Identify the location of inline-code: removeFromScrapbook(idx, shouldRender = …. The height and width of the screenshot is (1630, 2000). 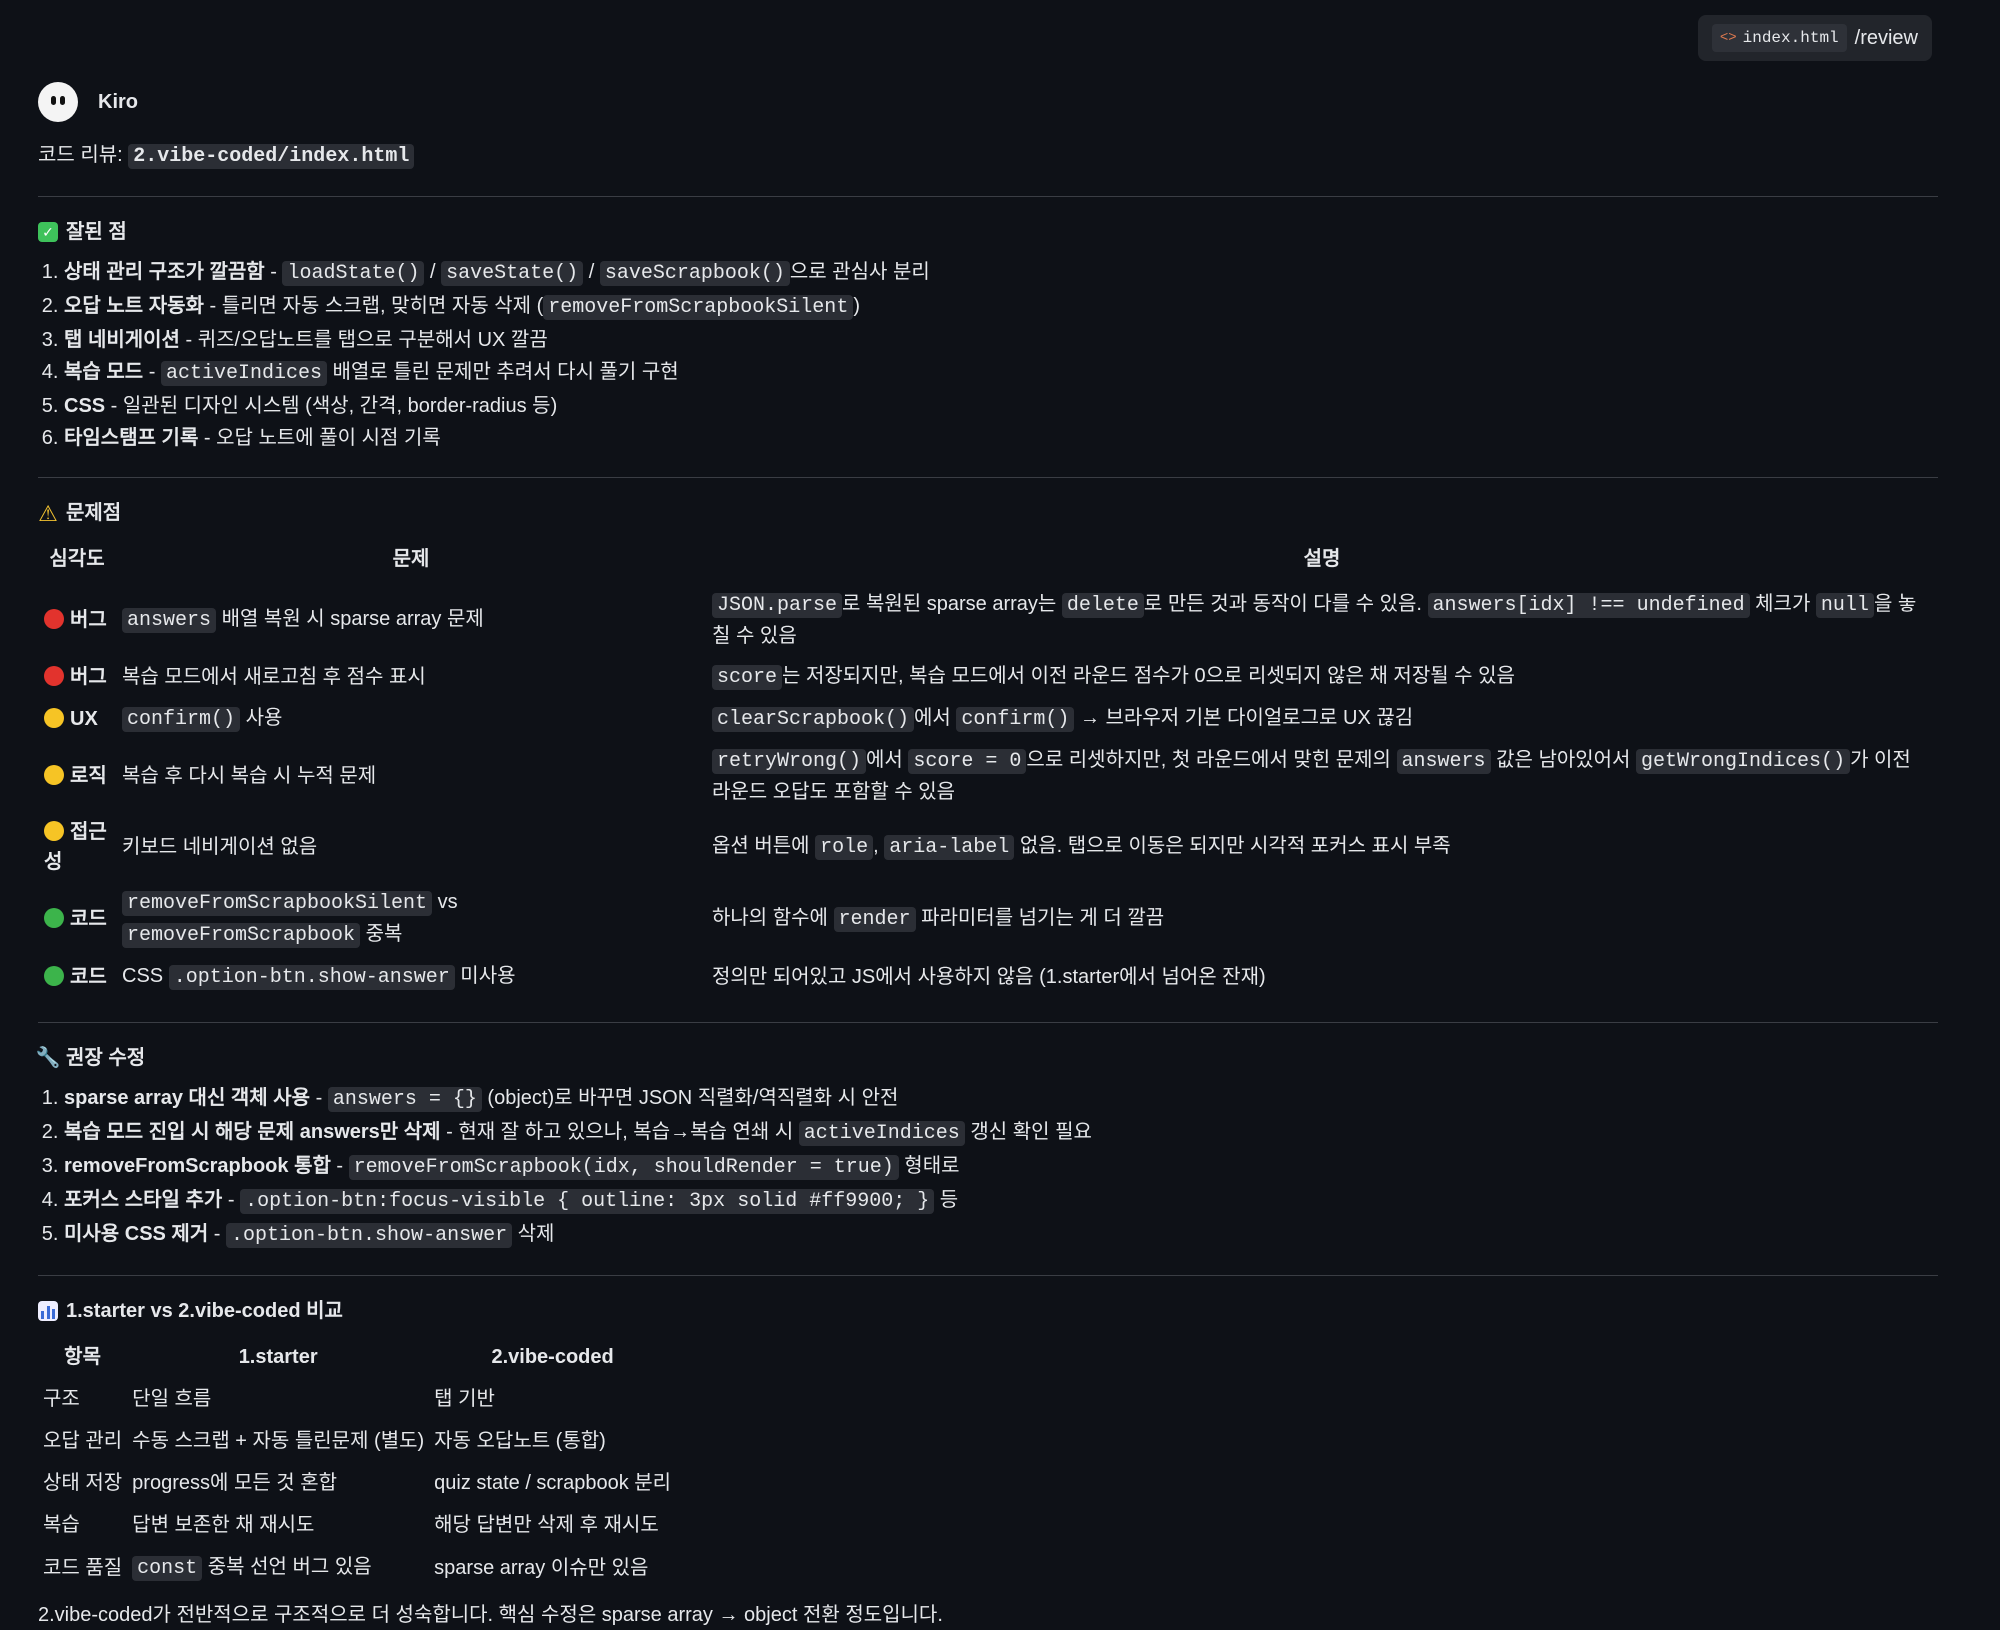
(623, 1167).